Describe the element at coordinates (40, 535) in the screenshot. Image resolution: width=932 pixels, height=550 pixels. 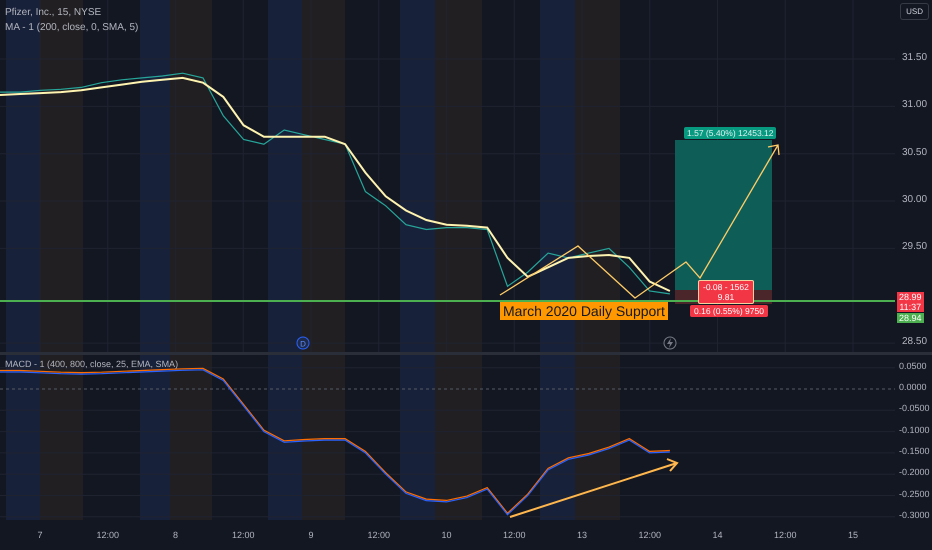
I see `time-axis-label: 7` at that location.